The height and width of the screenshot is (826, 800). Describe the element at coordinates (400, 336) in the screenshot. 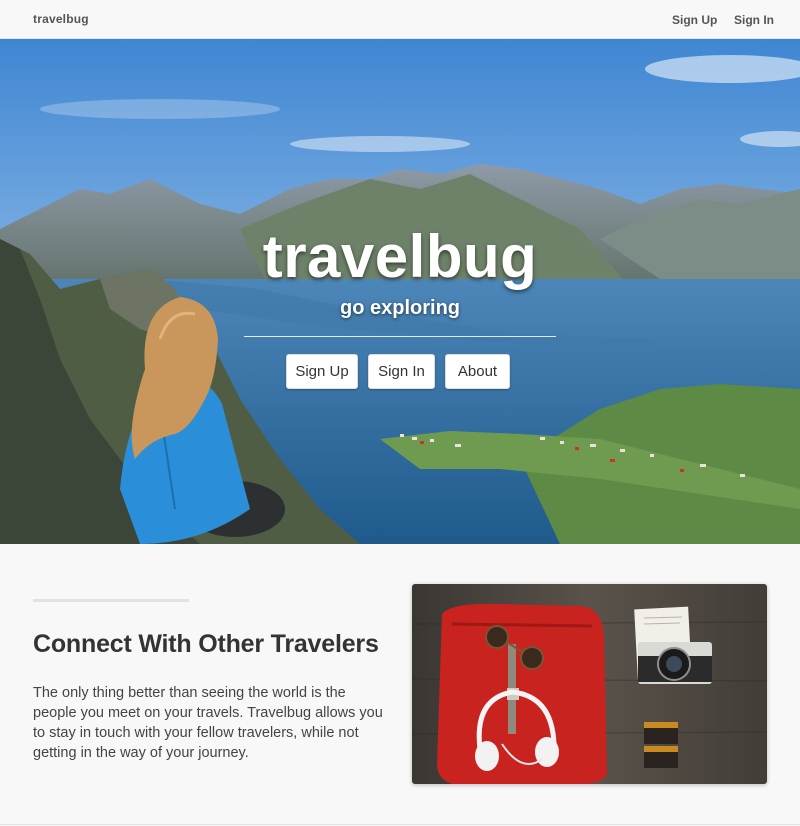

I see `hero-divider` at that location.